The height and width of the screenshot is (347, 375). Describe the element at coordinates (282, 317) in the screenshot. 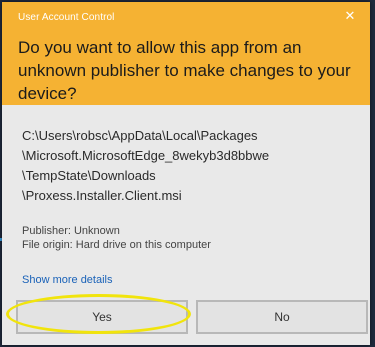

I see `no-button: No` at that location.